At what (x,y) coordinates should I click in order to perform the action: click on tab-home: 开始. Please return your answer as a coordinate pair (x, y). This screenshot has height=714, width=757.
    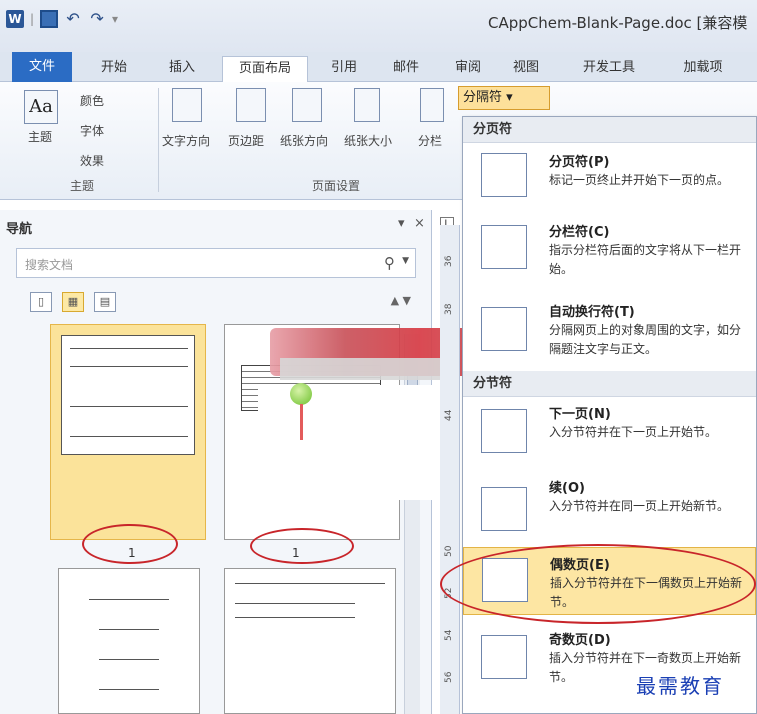
    Looking at the image, I should click on (114, 69).